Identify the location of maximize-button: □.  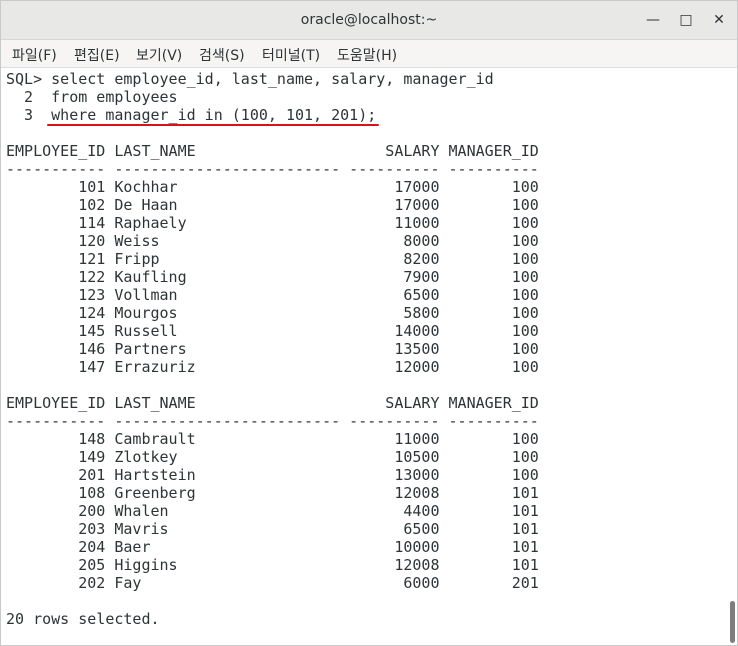
(686, 20).